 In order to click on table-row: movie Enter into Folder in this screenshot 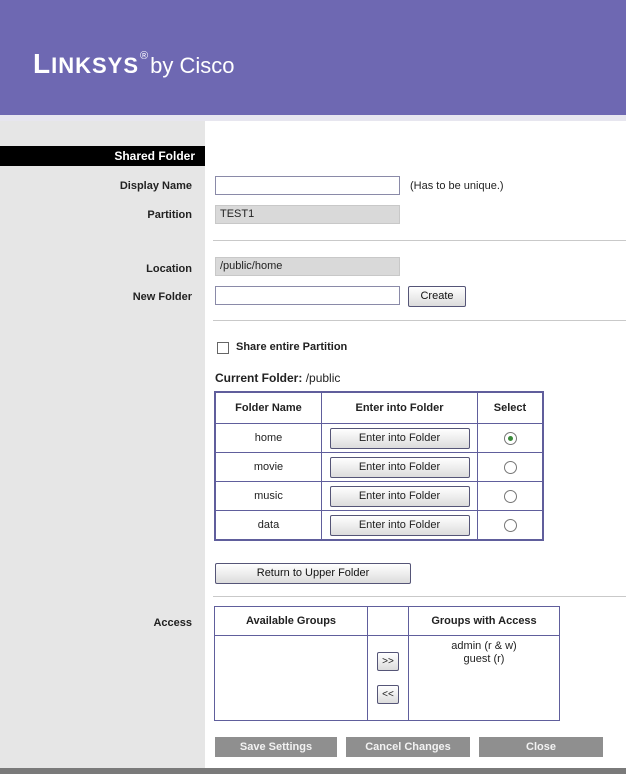, I will do `click(379, 467)`.